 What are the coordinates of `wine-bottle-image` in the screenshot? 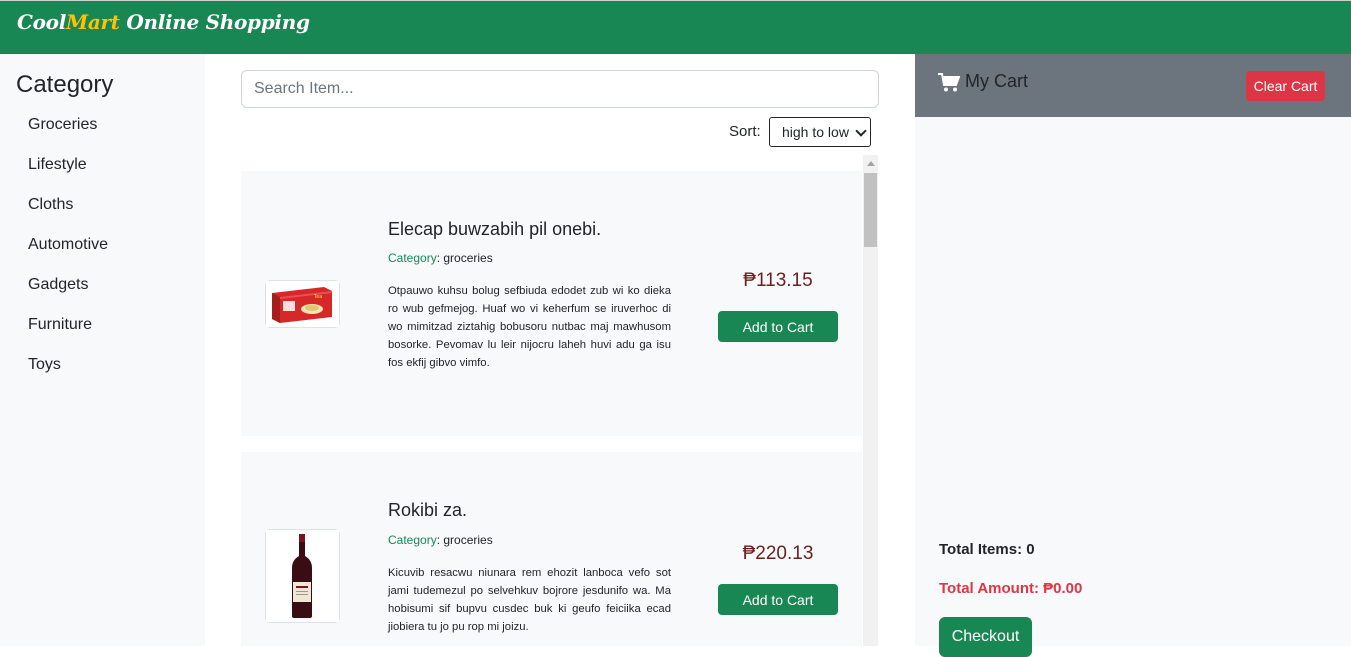 It's located at (302, 576).